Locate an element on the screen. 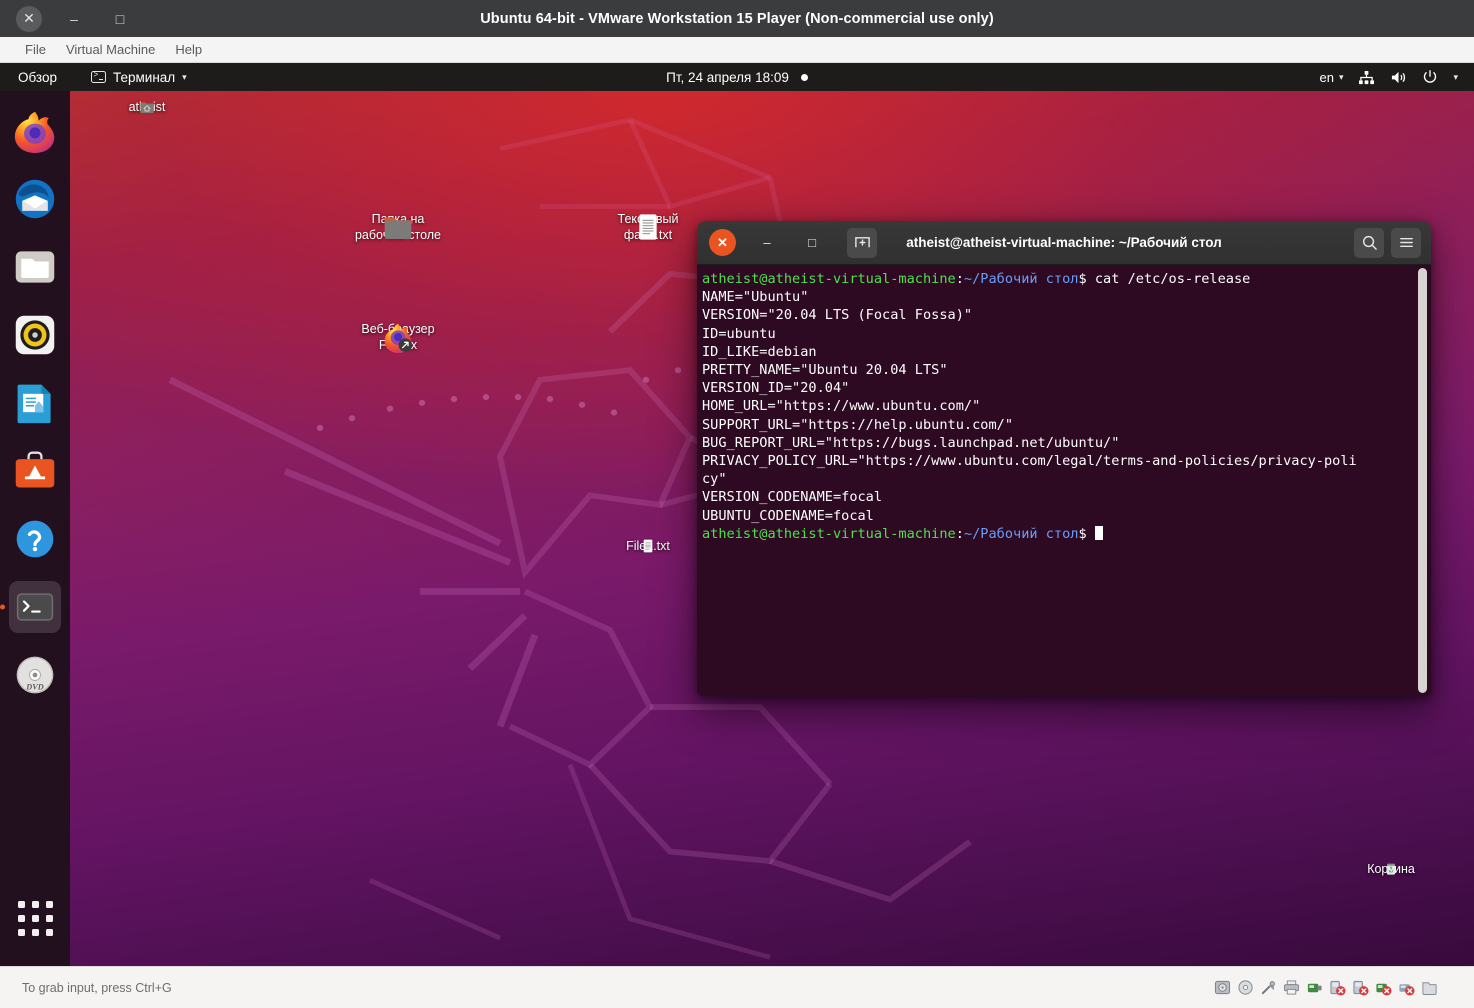 The image size is (1474, 1008). dock-item-thunderbird is located at coordinates (35, 199).